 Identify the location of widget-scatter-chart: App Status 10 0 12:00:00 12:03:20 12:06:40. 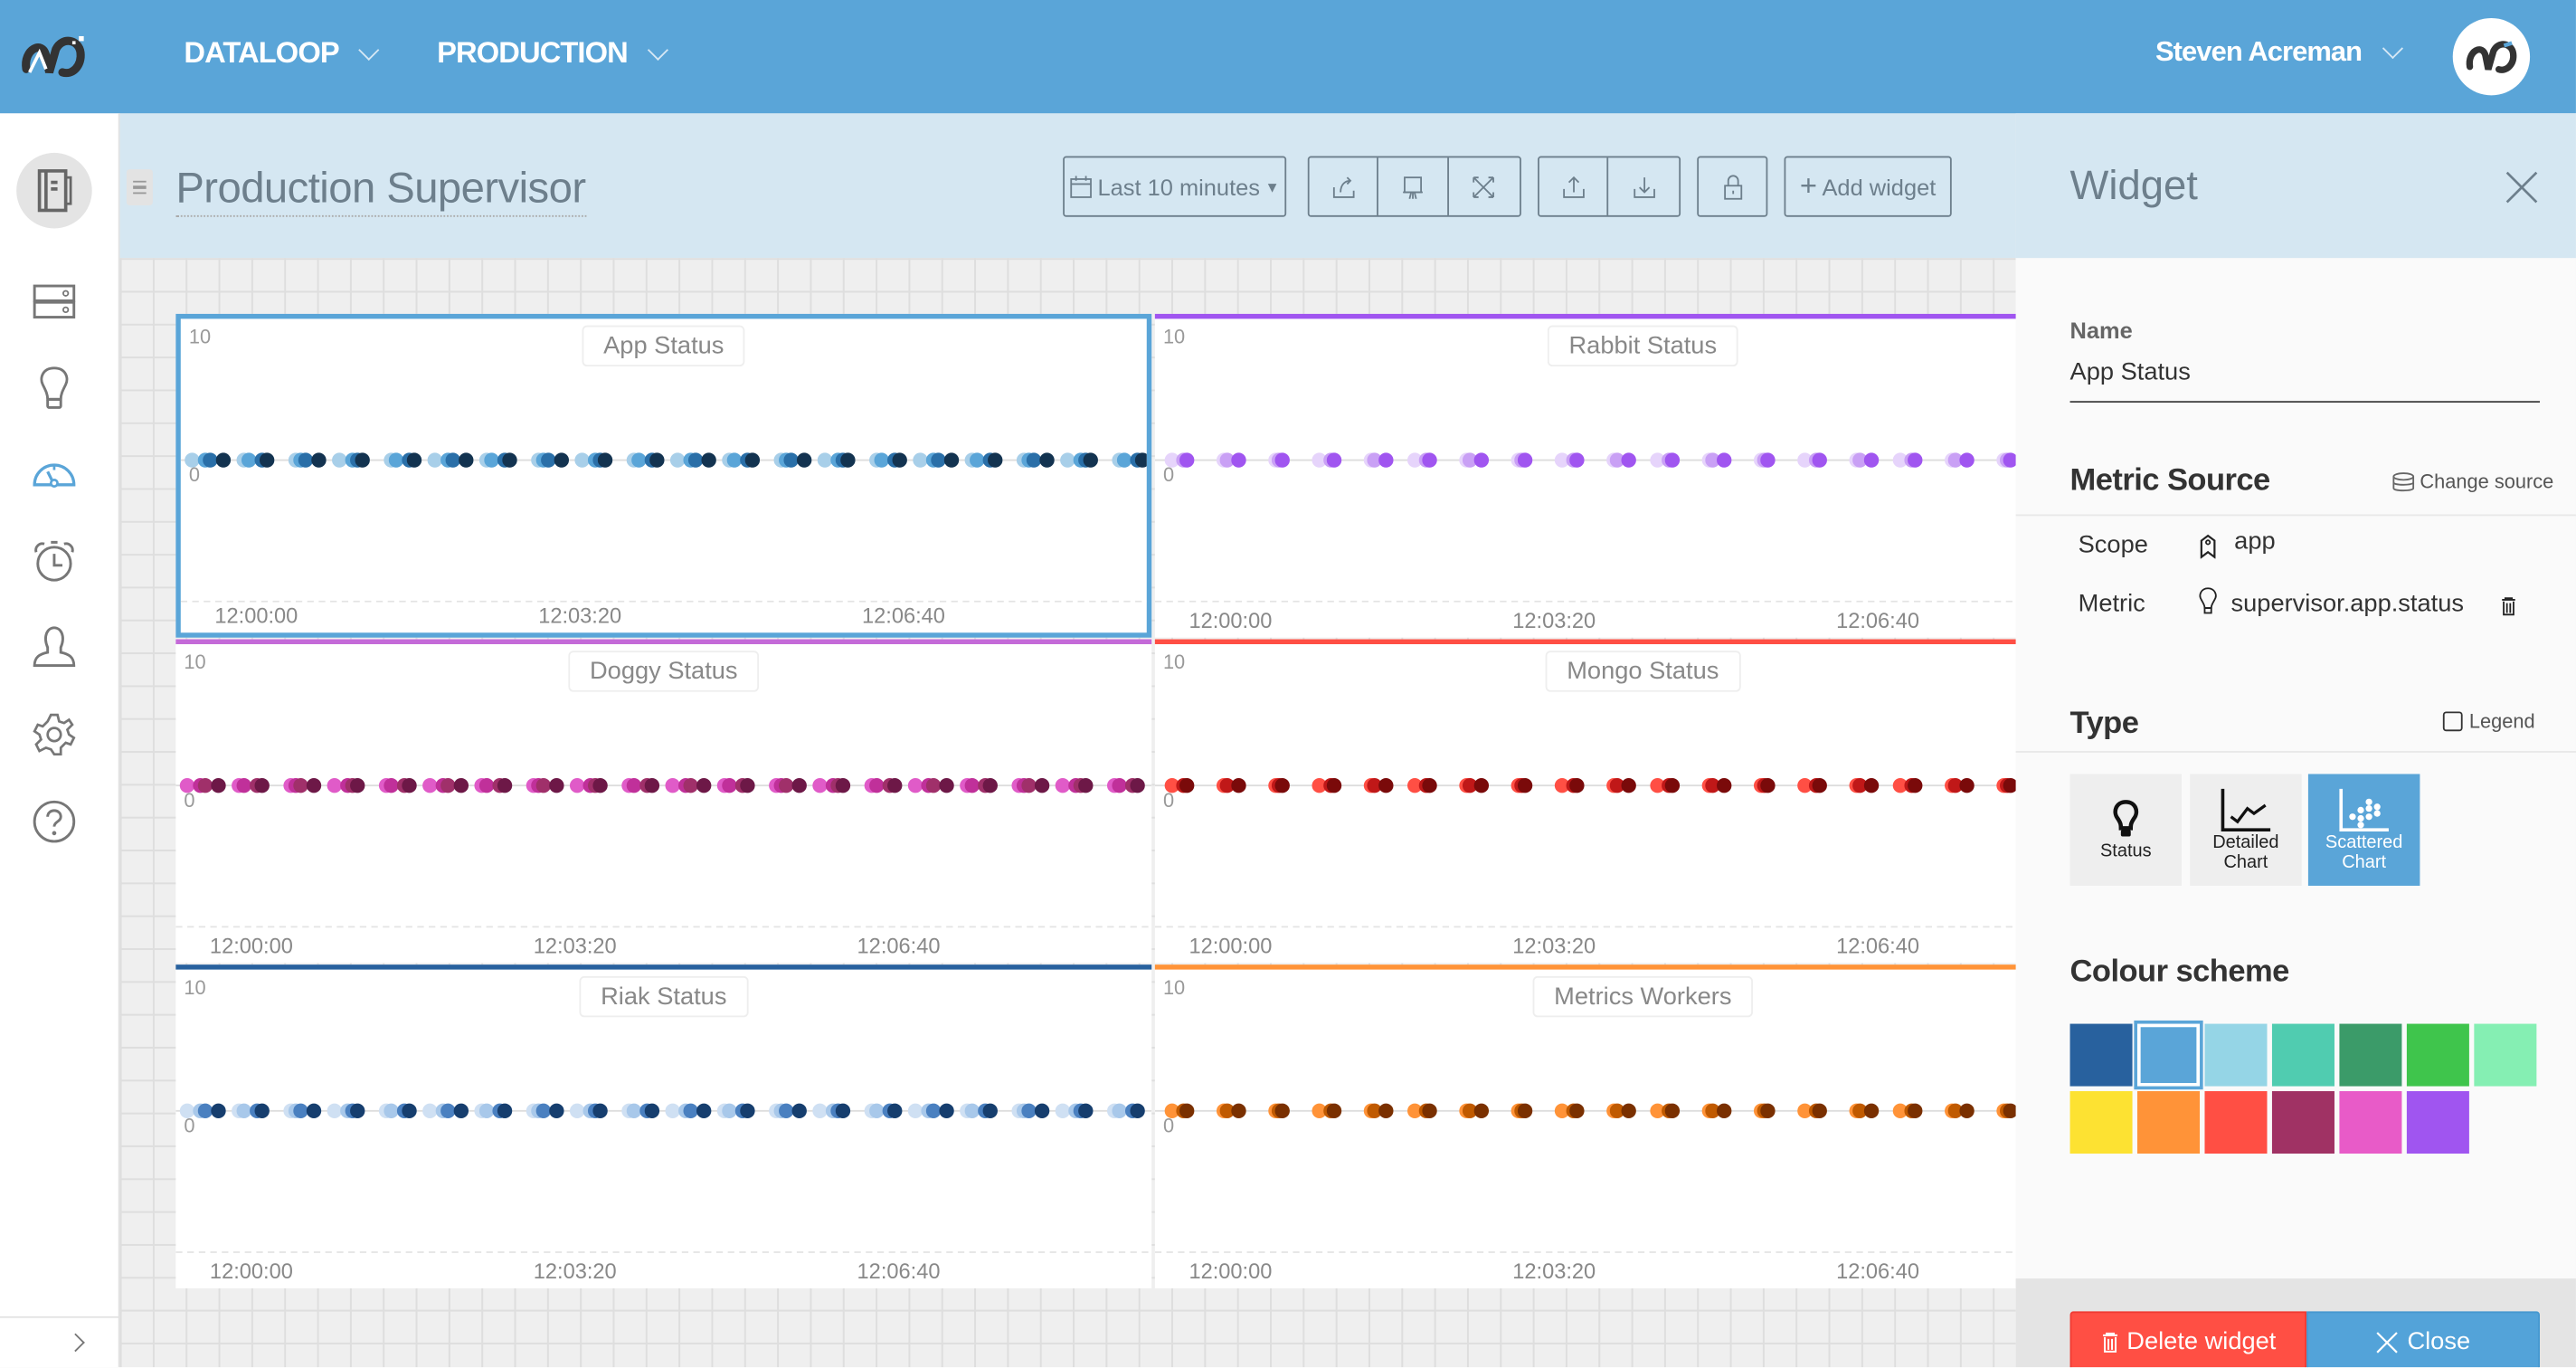
(663, 476).